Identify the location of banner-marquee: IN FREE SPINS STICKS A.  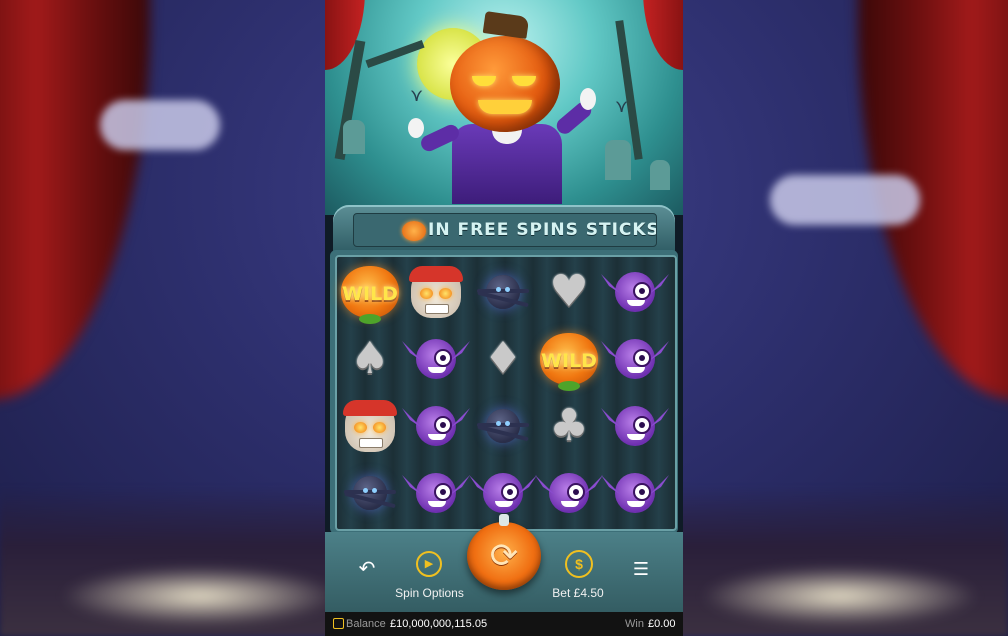
(505, 230).